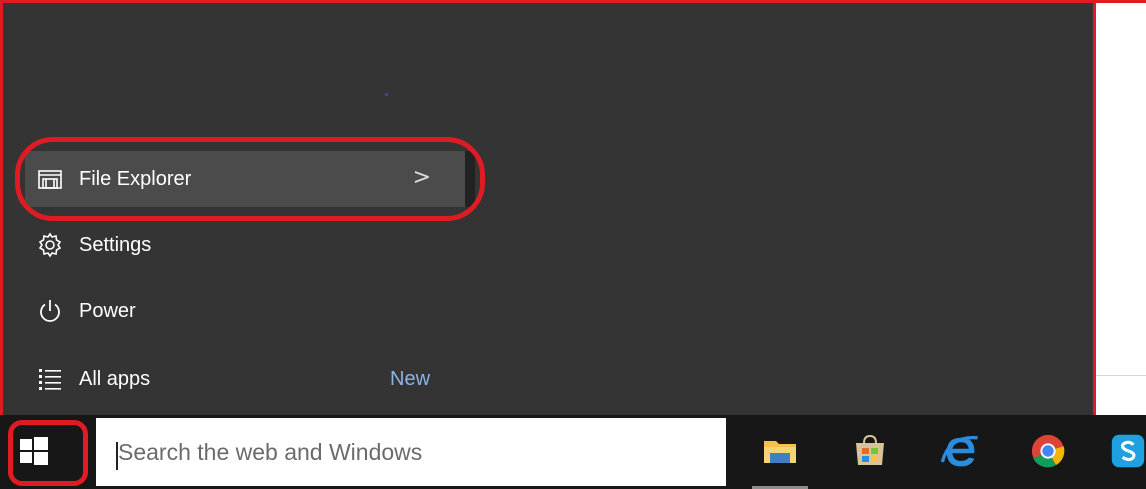  I want to click on taskbar-app-store, so click(870, 451).